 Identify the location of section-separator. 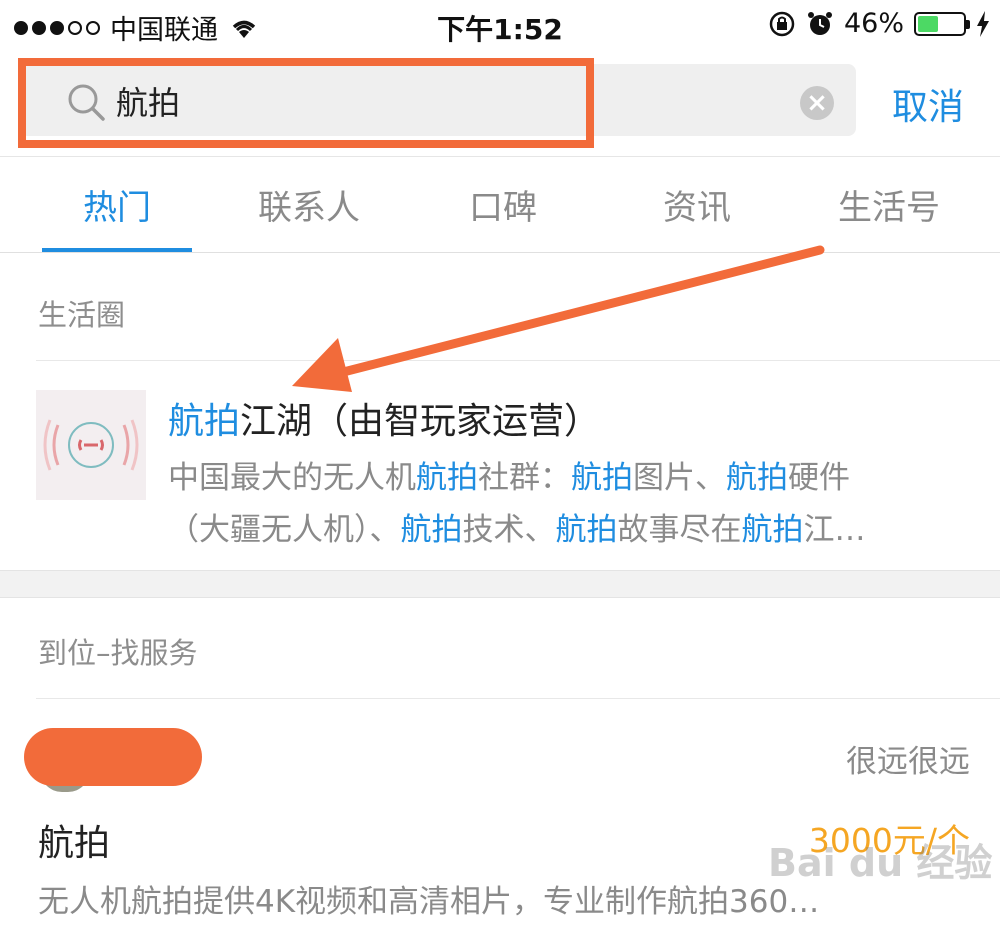
(500, 584).